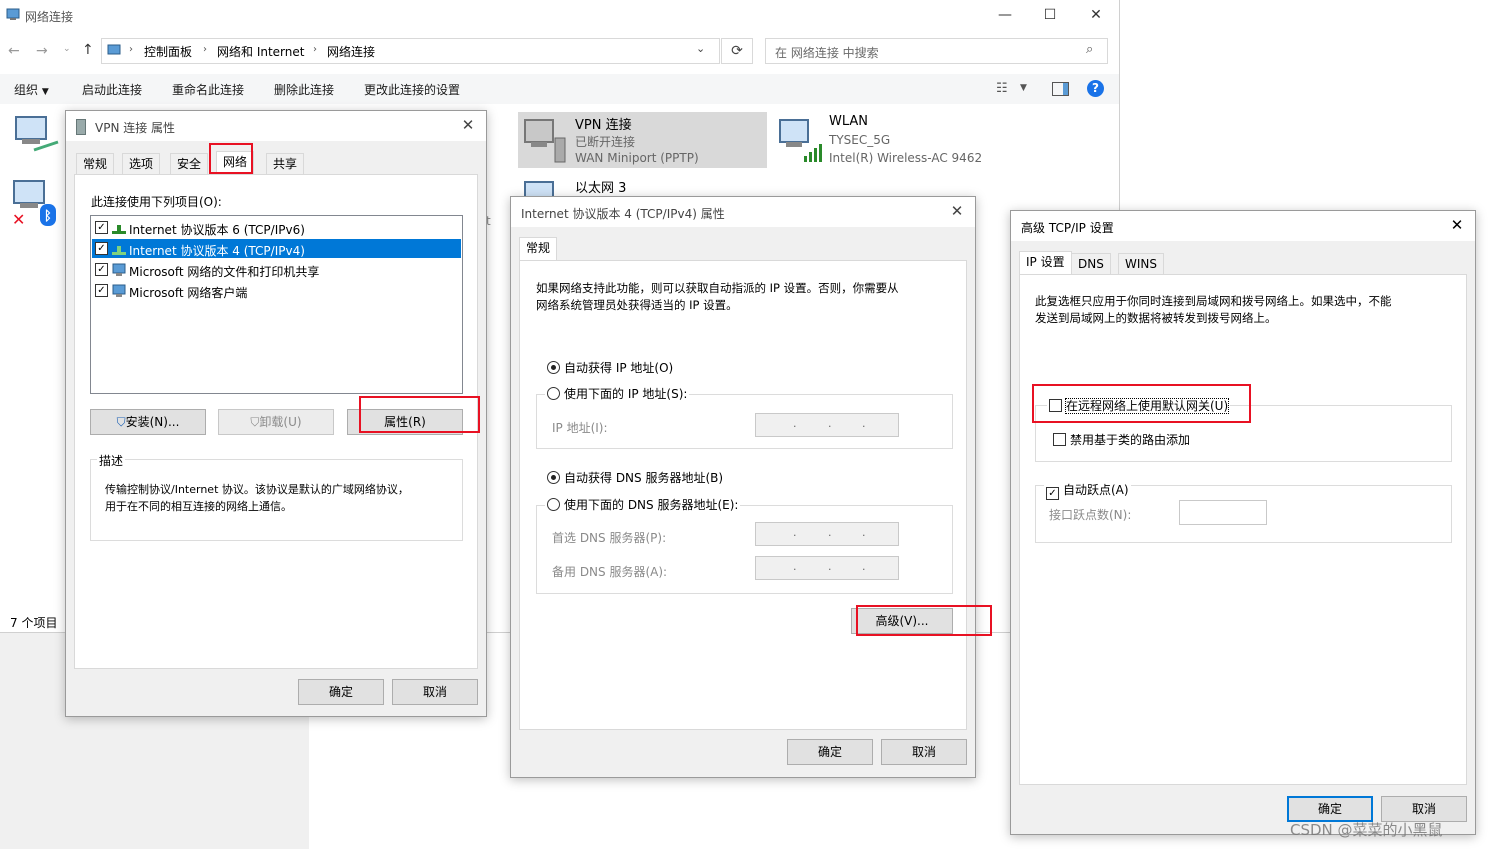 This screenshot has height=849, width=1496. What do you see at coordinates (141, 163) in the screenshot?
I see `tab-options: 选项` at bounding box center [141, 163].